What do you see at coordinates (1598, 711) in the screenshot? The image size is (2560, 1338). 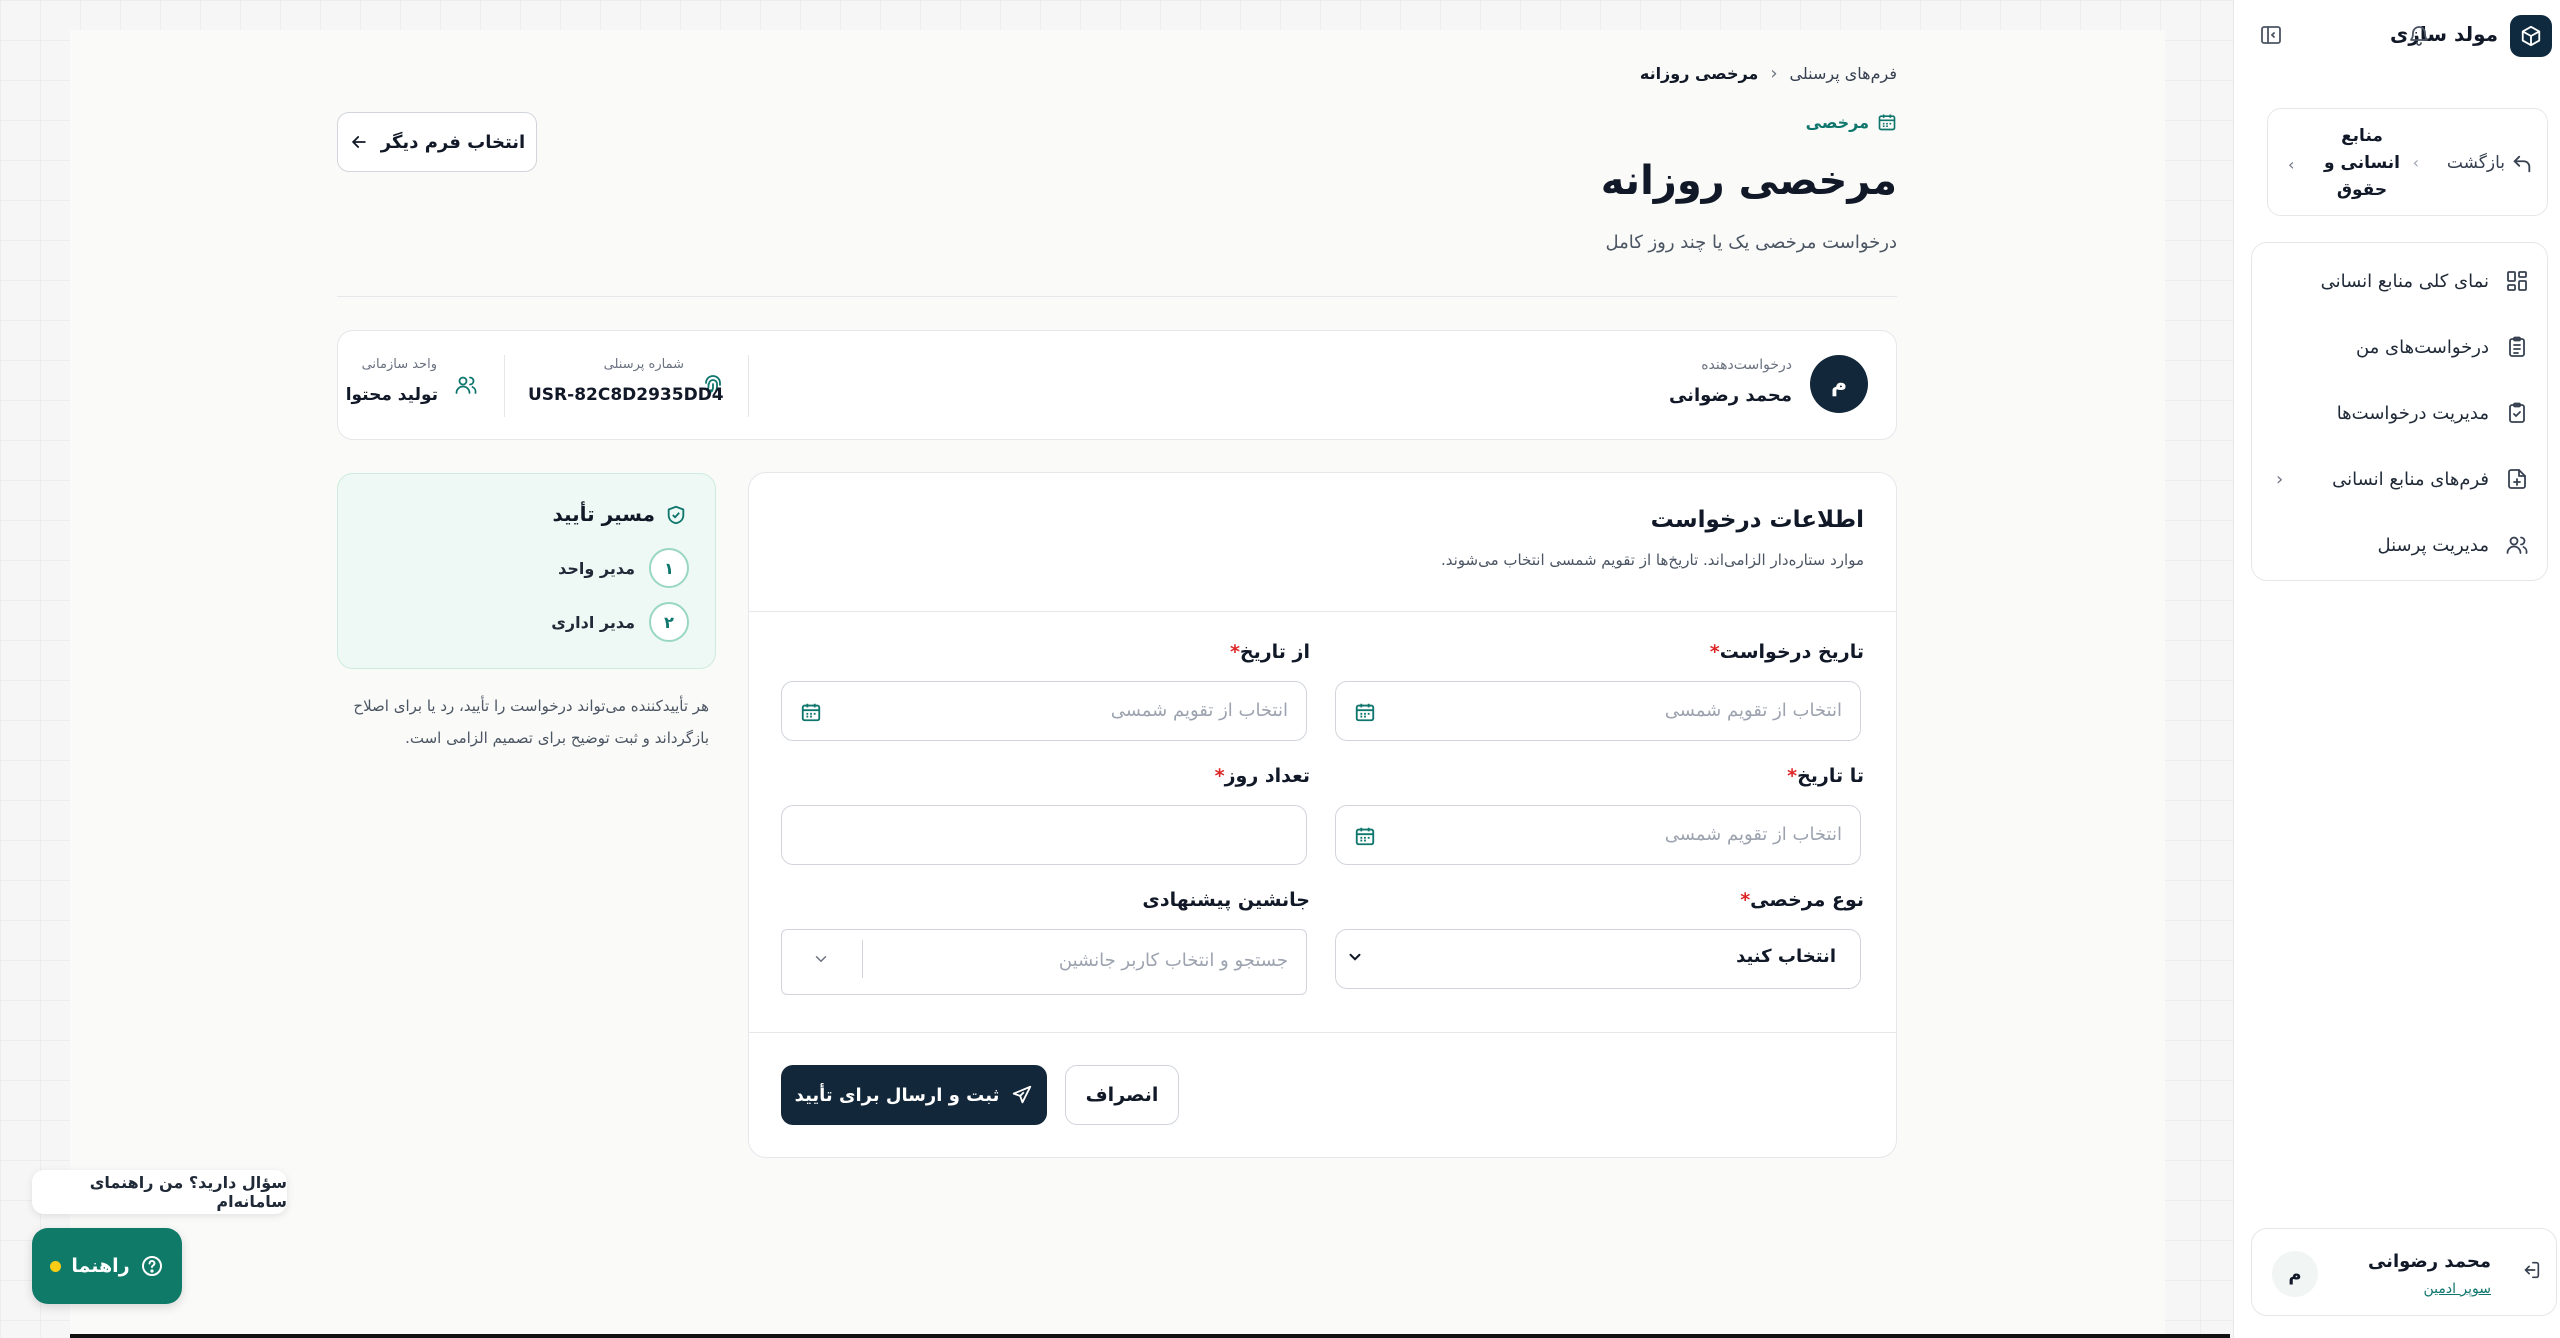 I see `request-date-input: انتخاب از تقویم شمسی` at bounding box center [1598, 711].